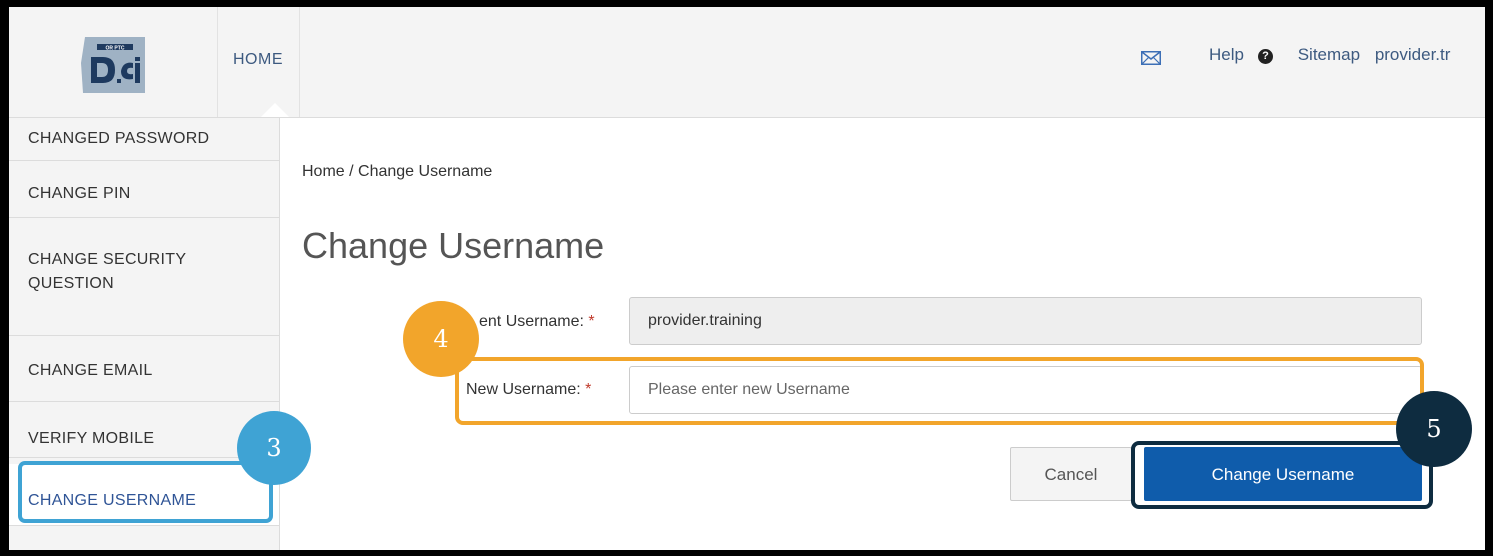  I want to click on sidebar-item-change-email: CHANGE EMAIL, so click(144, 369).